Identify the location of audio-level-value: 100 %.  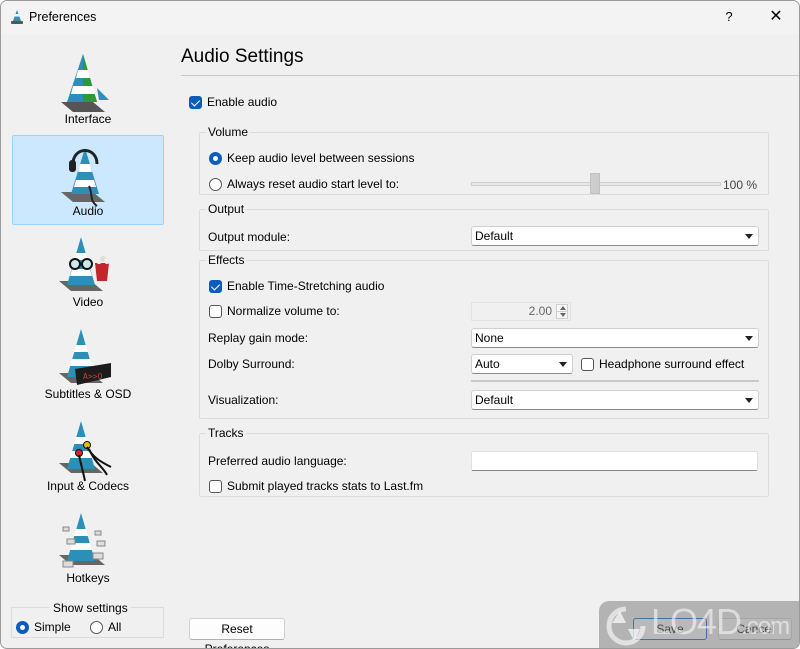
(740, 185).